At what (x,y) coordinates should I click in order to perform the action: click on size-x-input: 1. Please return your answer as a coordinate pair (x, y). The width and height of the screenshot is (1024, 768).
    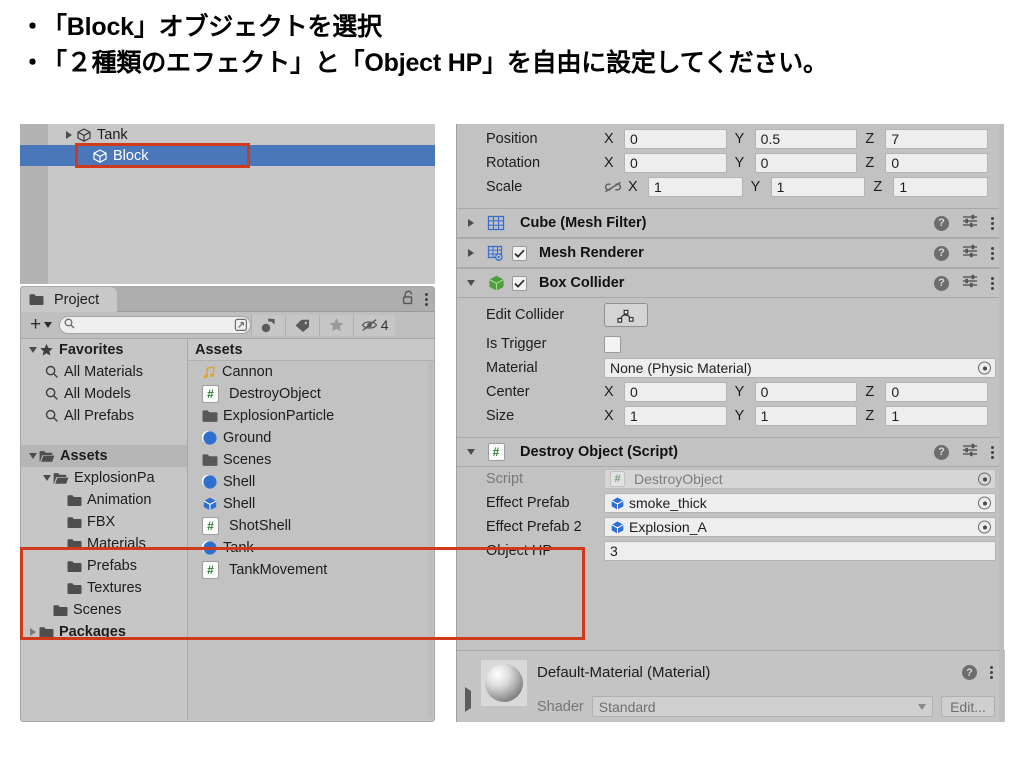
    Looking at the image, I should click on (675, 416).